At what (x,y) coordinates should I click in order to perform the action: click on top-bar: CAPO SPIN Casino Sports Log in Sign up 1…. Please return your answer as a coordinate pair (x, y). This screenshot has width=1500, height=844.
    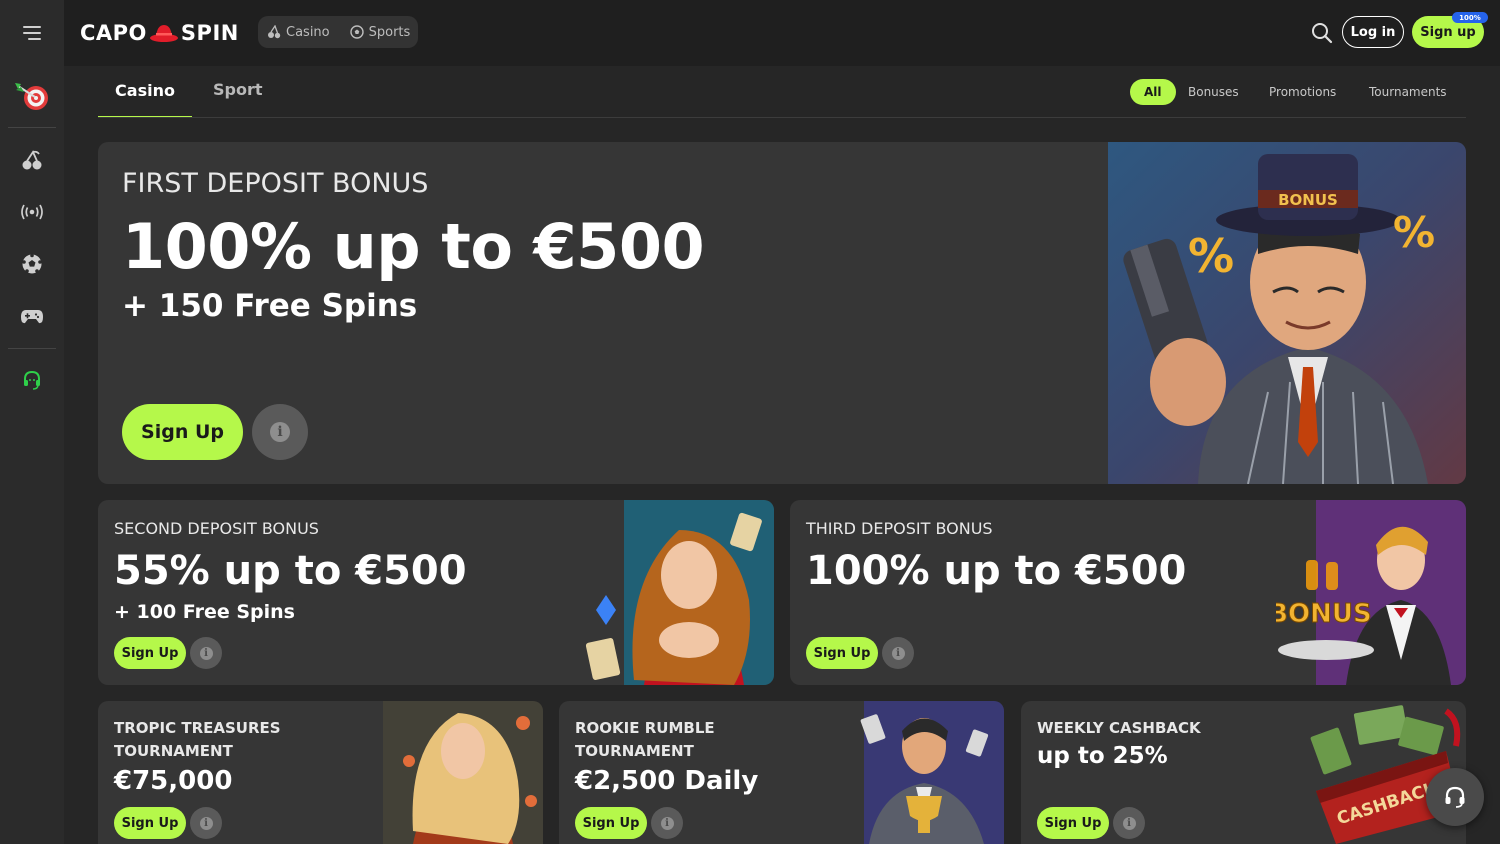
    Looking at the image, I should click on (750, 33).